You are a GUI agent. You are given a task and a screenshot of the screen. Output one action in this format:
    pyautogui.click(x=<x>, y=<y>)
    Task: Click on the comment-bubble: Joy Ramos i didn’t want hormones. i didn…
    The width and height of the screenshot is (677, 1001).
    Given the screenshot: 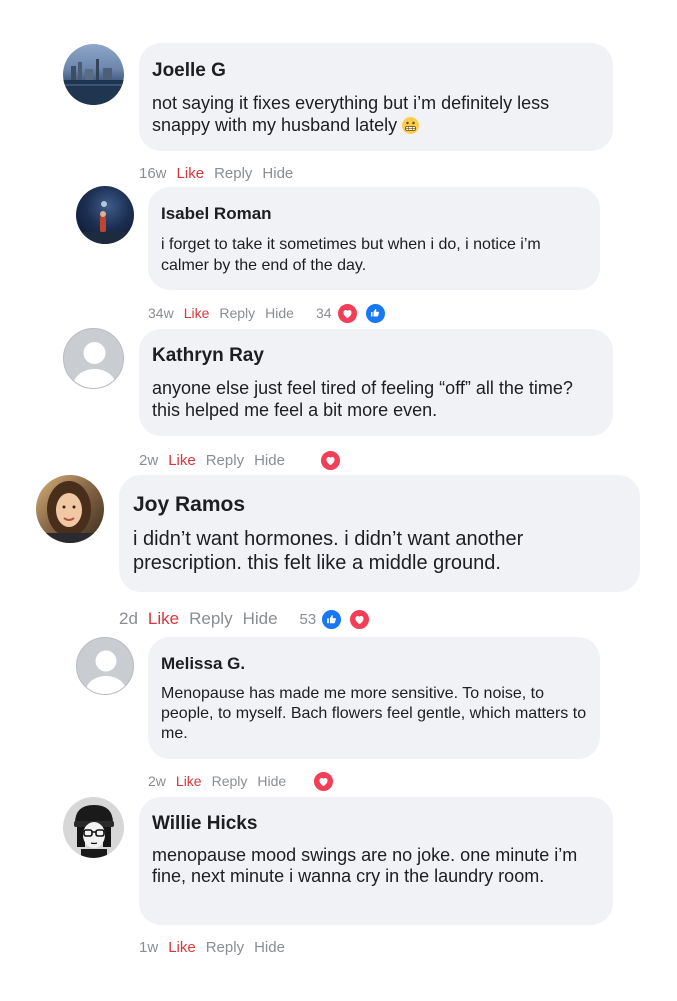 What is the action you would take?
    pyautogui.click(x=379, y=533)
    